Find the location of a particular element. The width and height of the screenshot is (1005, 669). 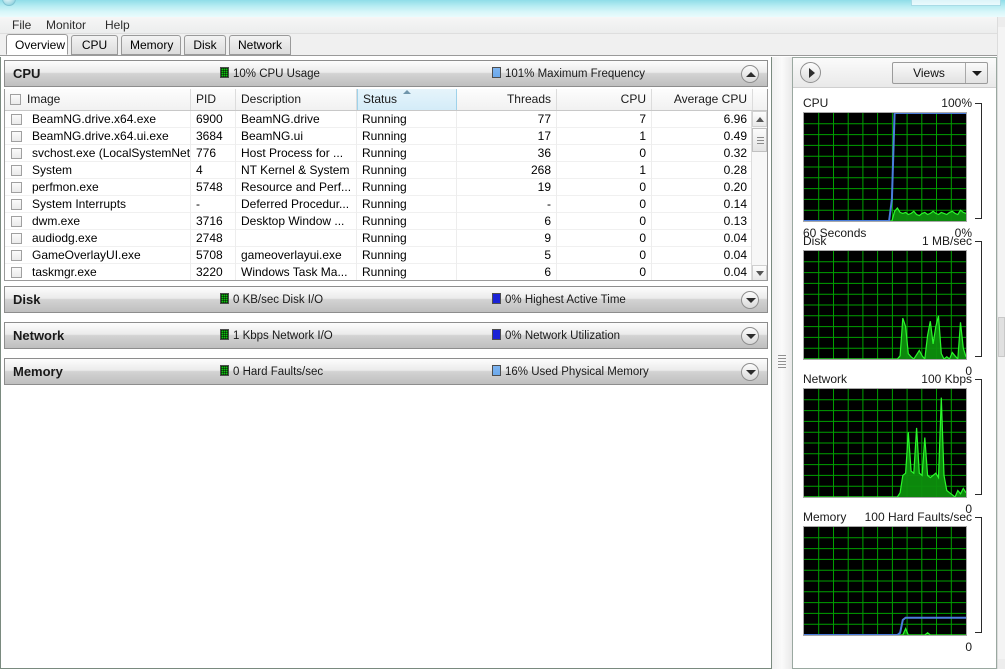

table-scrollbar is located at coordinates (759, 195).